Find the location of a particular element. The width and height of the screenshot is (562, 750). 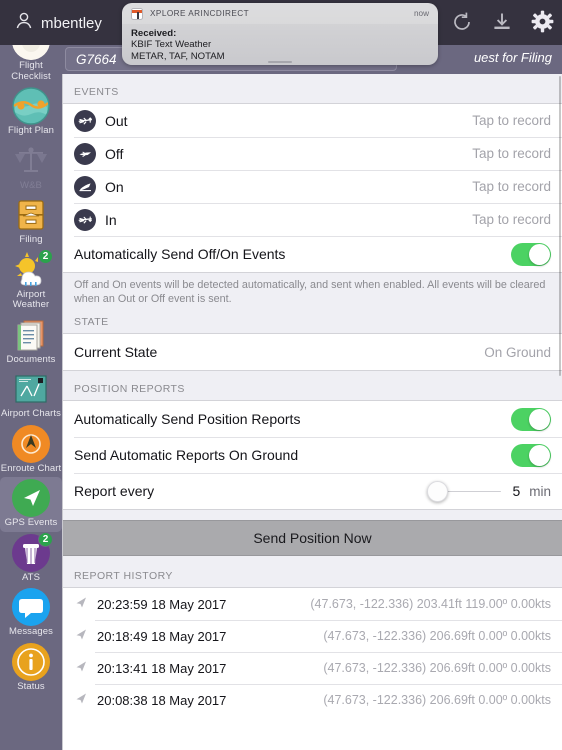

sidebar-item-label: W&B is located at coordinates (31, 185).